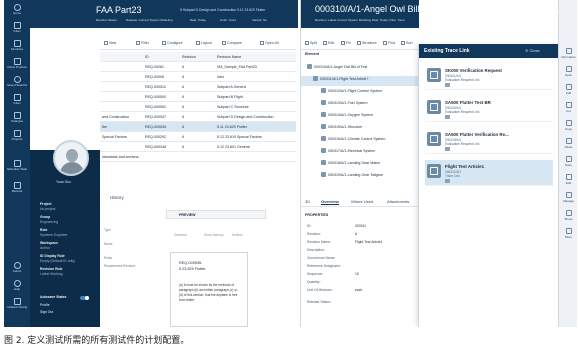  What do you see at coordinates (568, 197) in the screenshot?
I see `manage-command: Manage` at bounding box center [568, 197].